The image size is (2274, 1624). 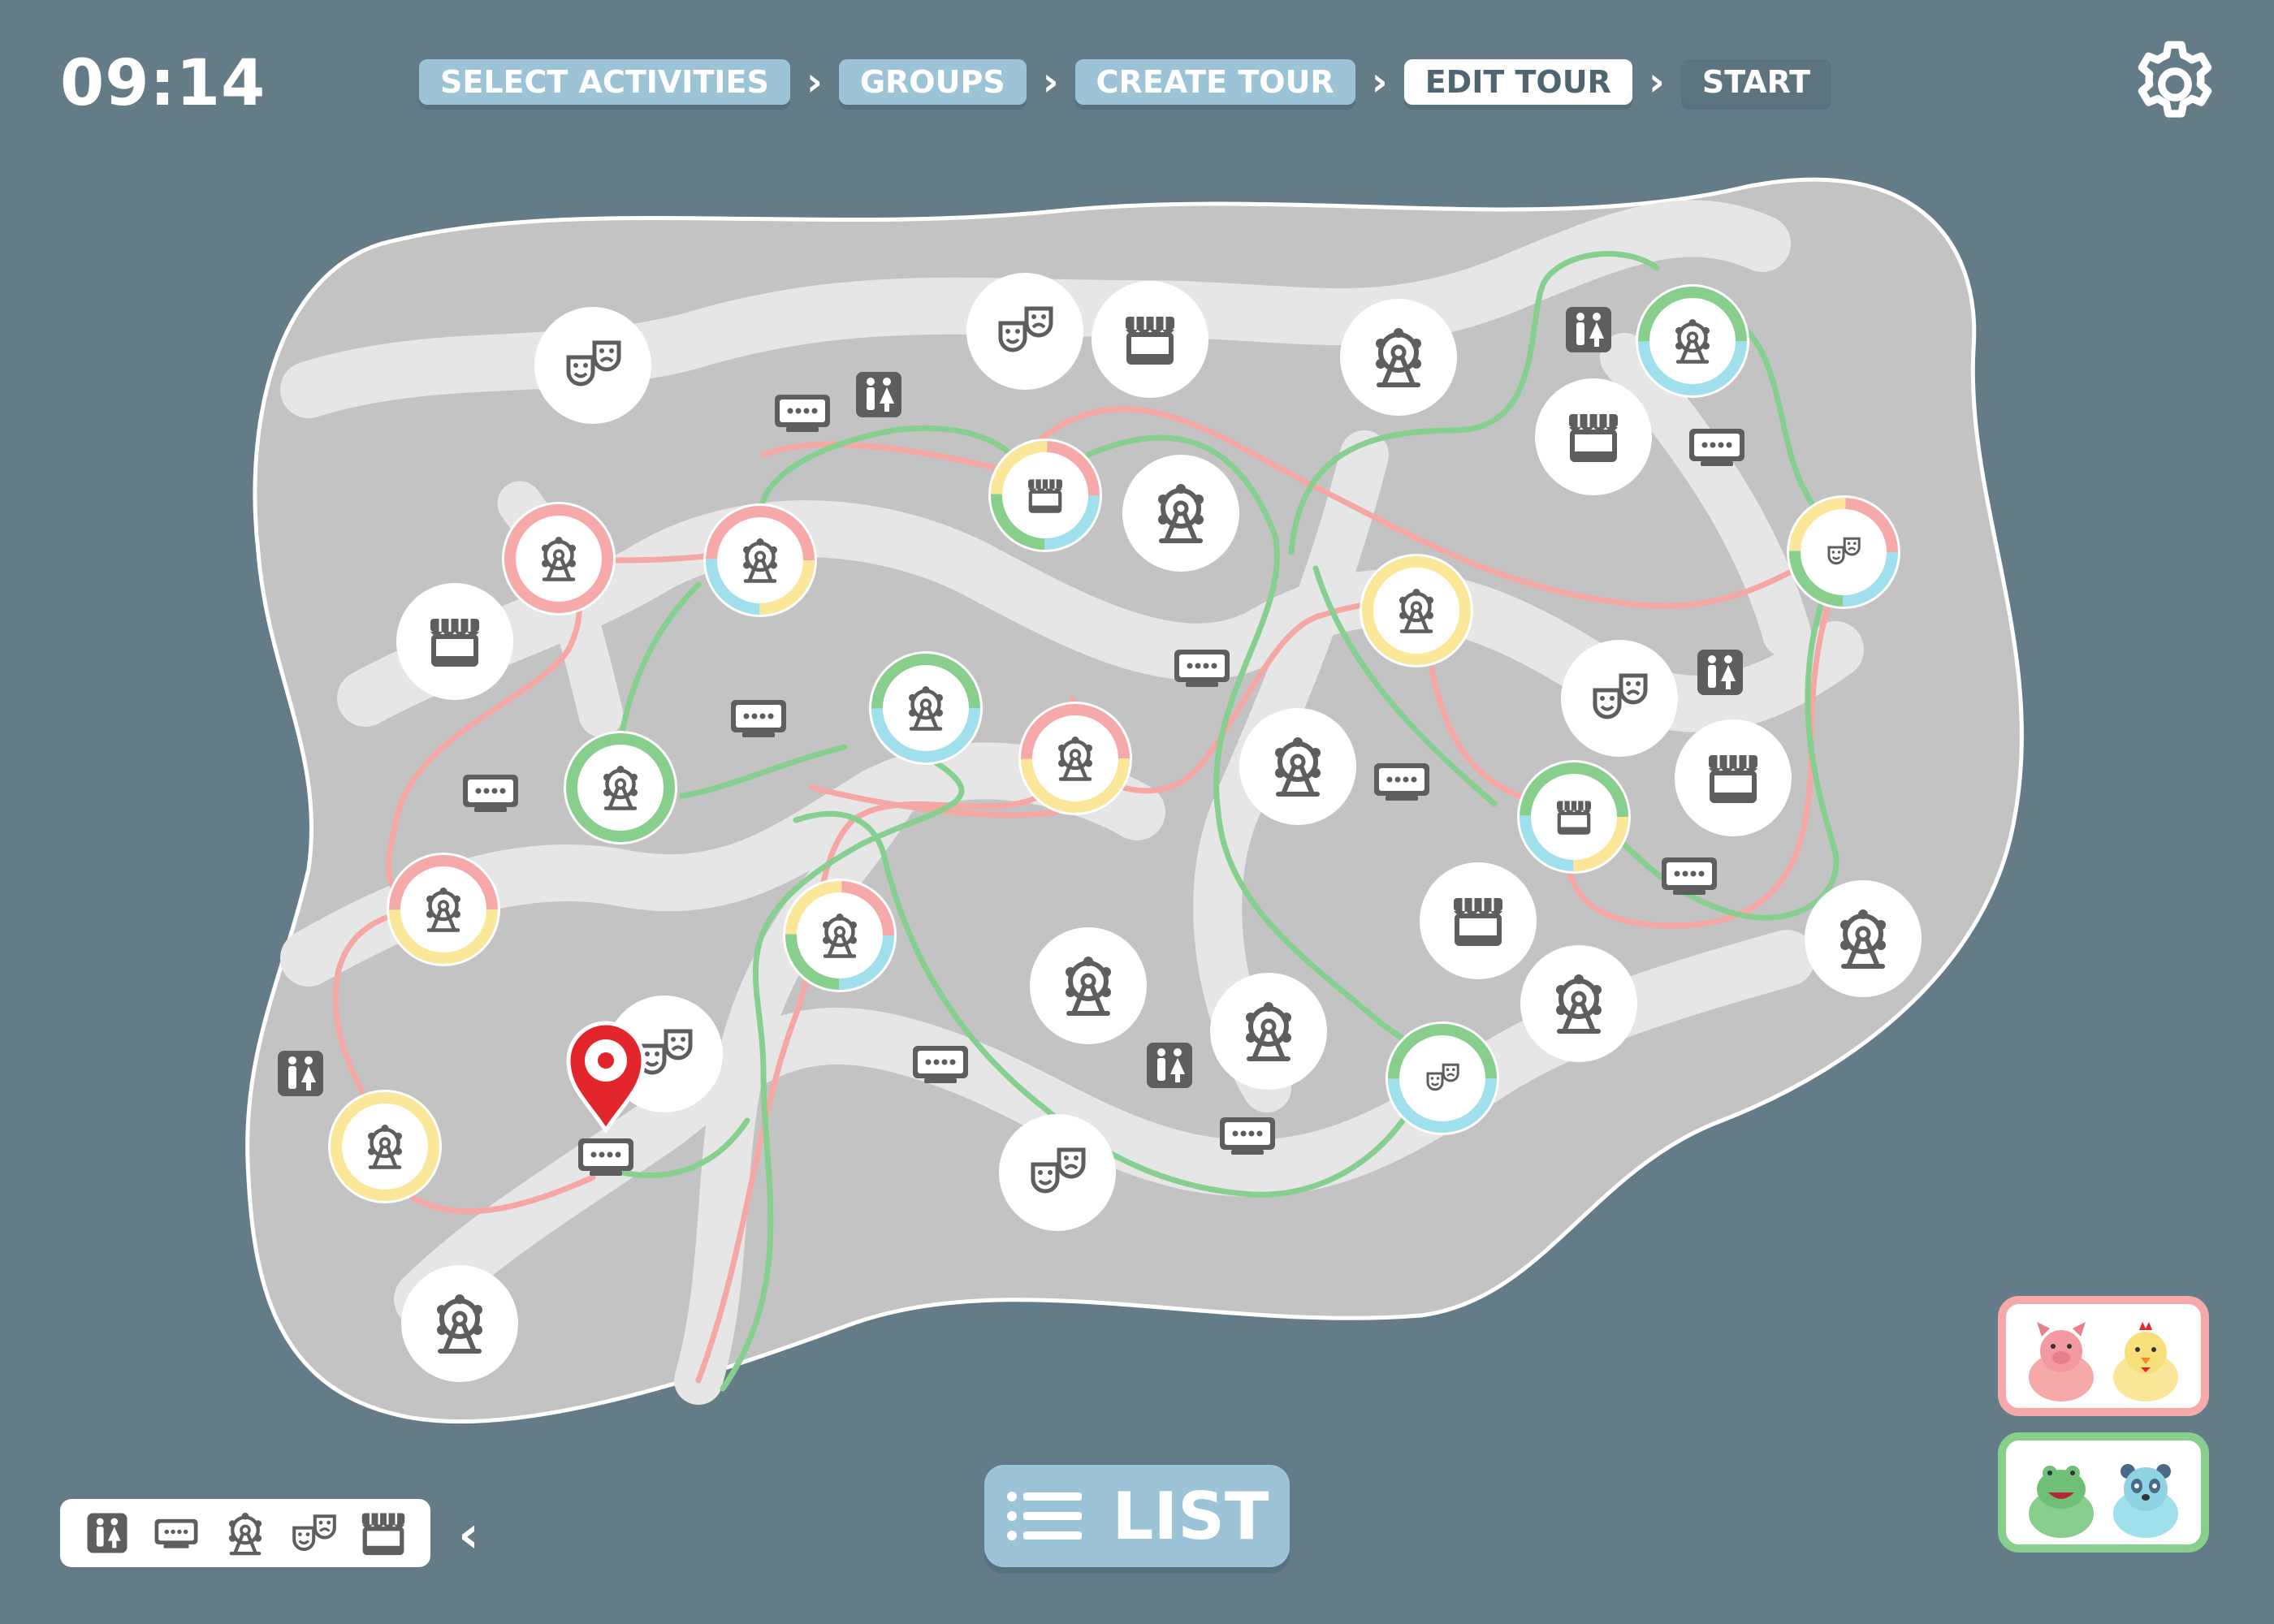 What do you see at coordinates (383, 1533) in the screenshot?
I see `shop-stall-icon` at bounding box center [383, 1533].